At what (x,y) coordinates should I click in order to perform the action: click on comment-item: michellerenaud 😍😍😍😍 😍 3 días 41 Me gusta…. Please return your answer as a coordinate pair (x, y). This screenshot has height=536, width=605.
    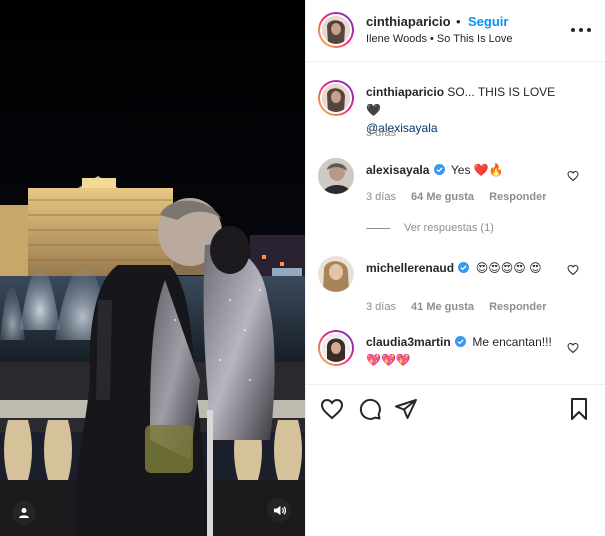
    Looking at the image, I should click on (455, 288).